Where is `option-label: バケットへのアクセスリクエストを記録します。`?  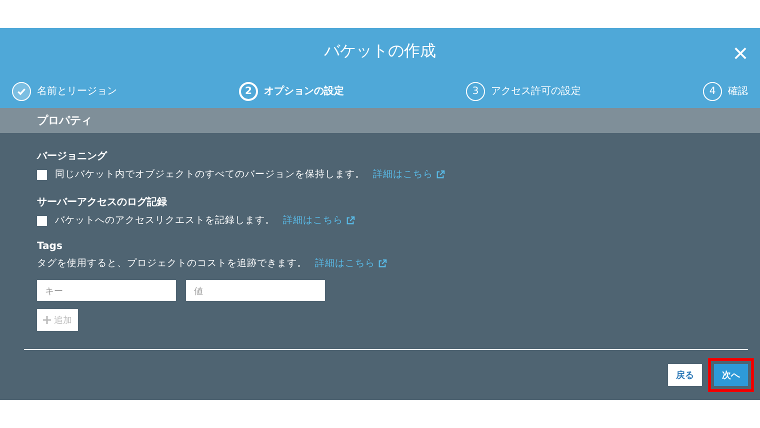
option-label: バケットへのアクセスリクエストを記録します。 is located at coordinates (165, 220).